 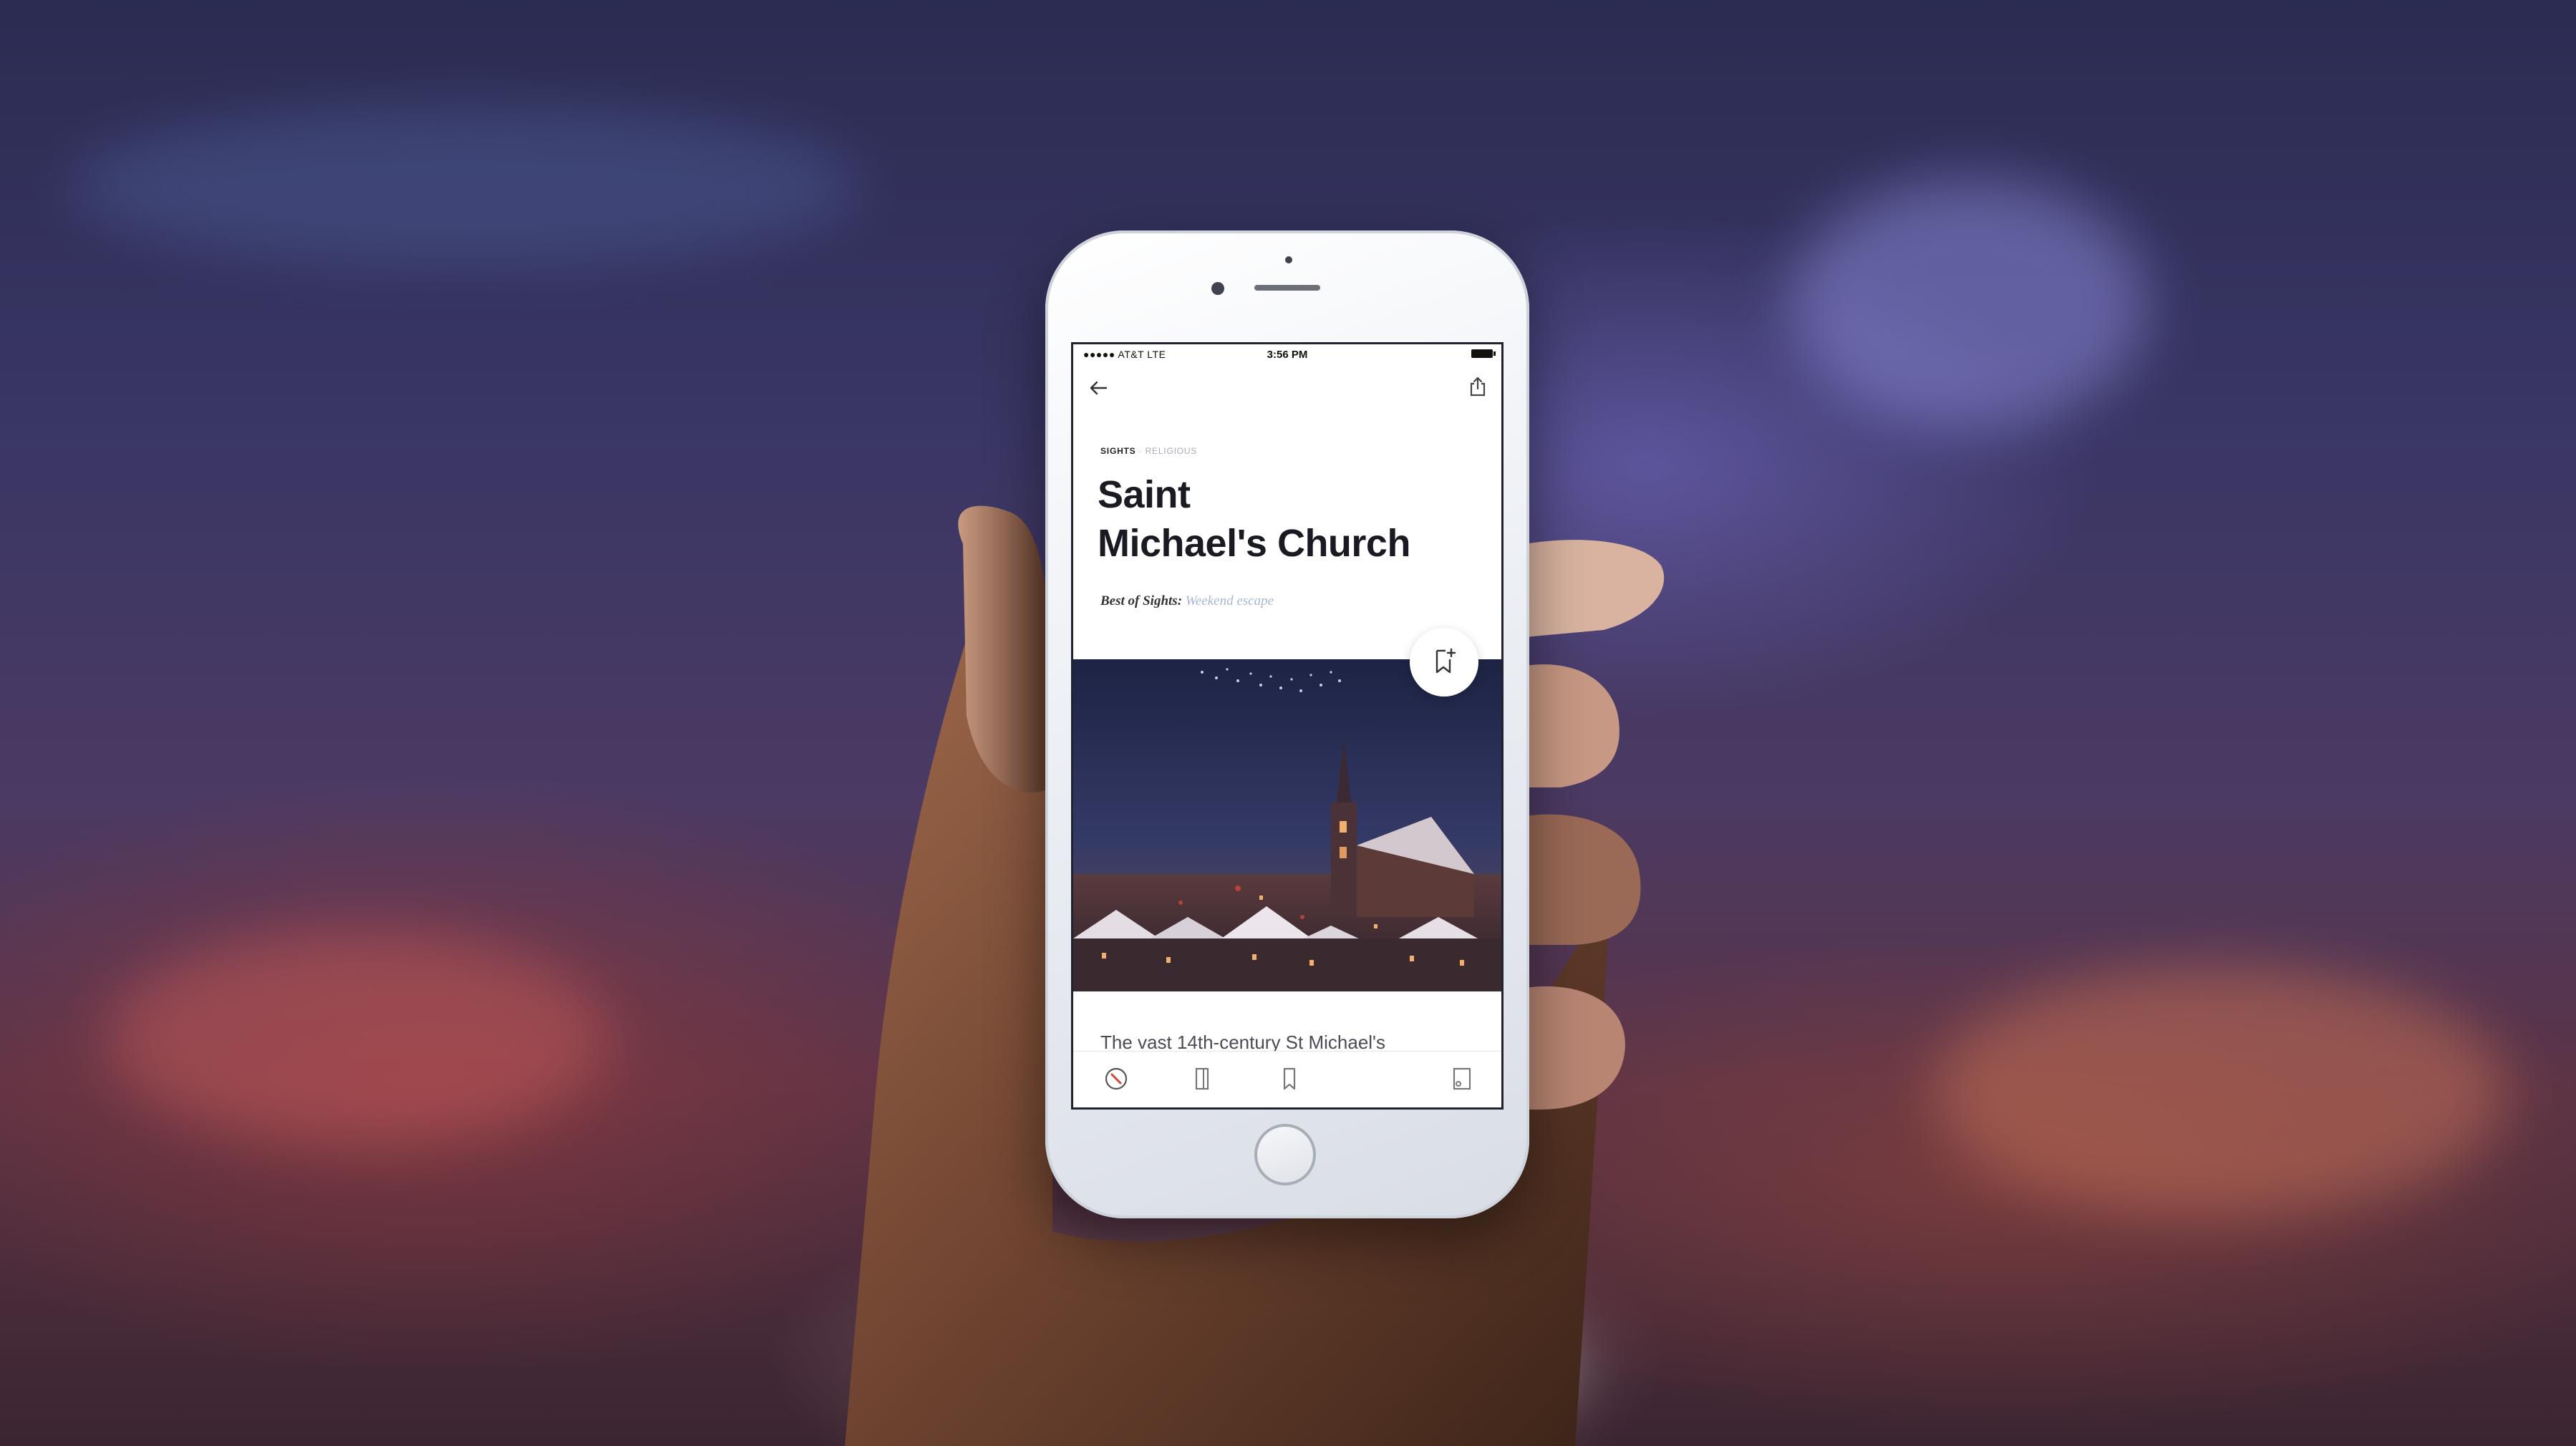 What do you see at coordinates (1142, 600) in the screenshot?
I see `list-label: Best of Sights:` at bounding box center [1142, 600].